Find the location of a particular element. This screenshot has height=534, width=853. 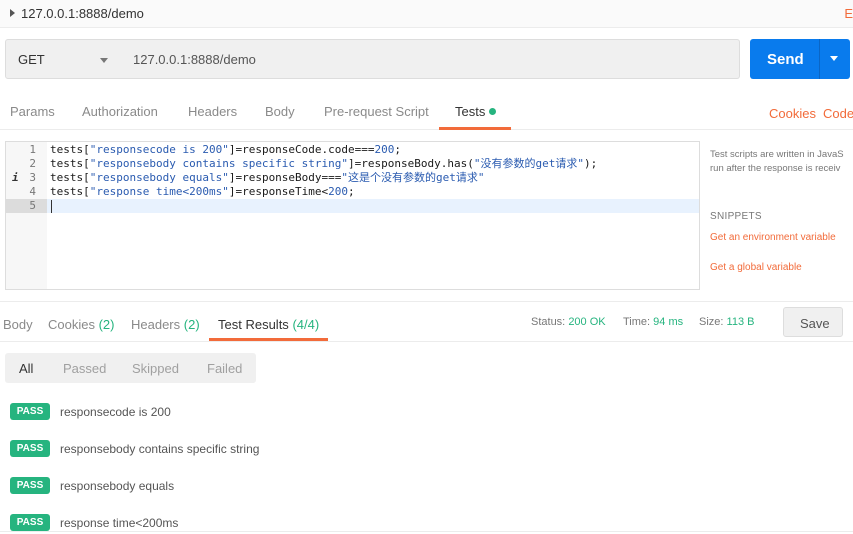

send-options-chevron-icon is located at coordinates (834, 58).